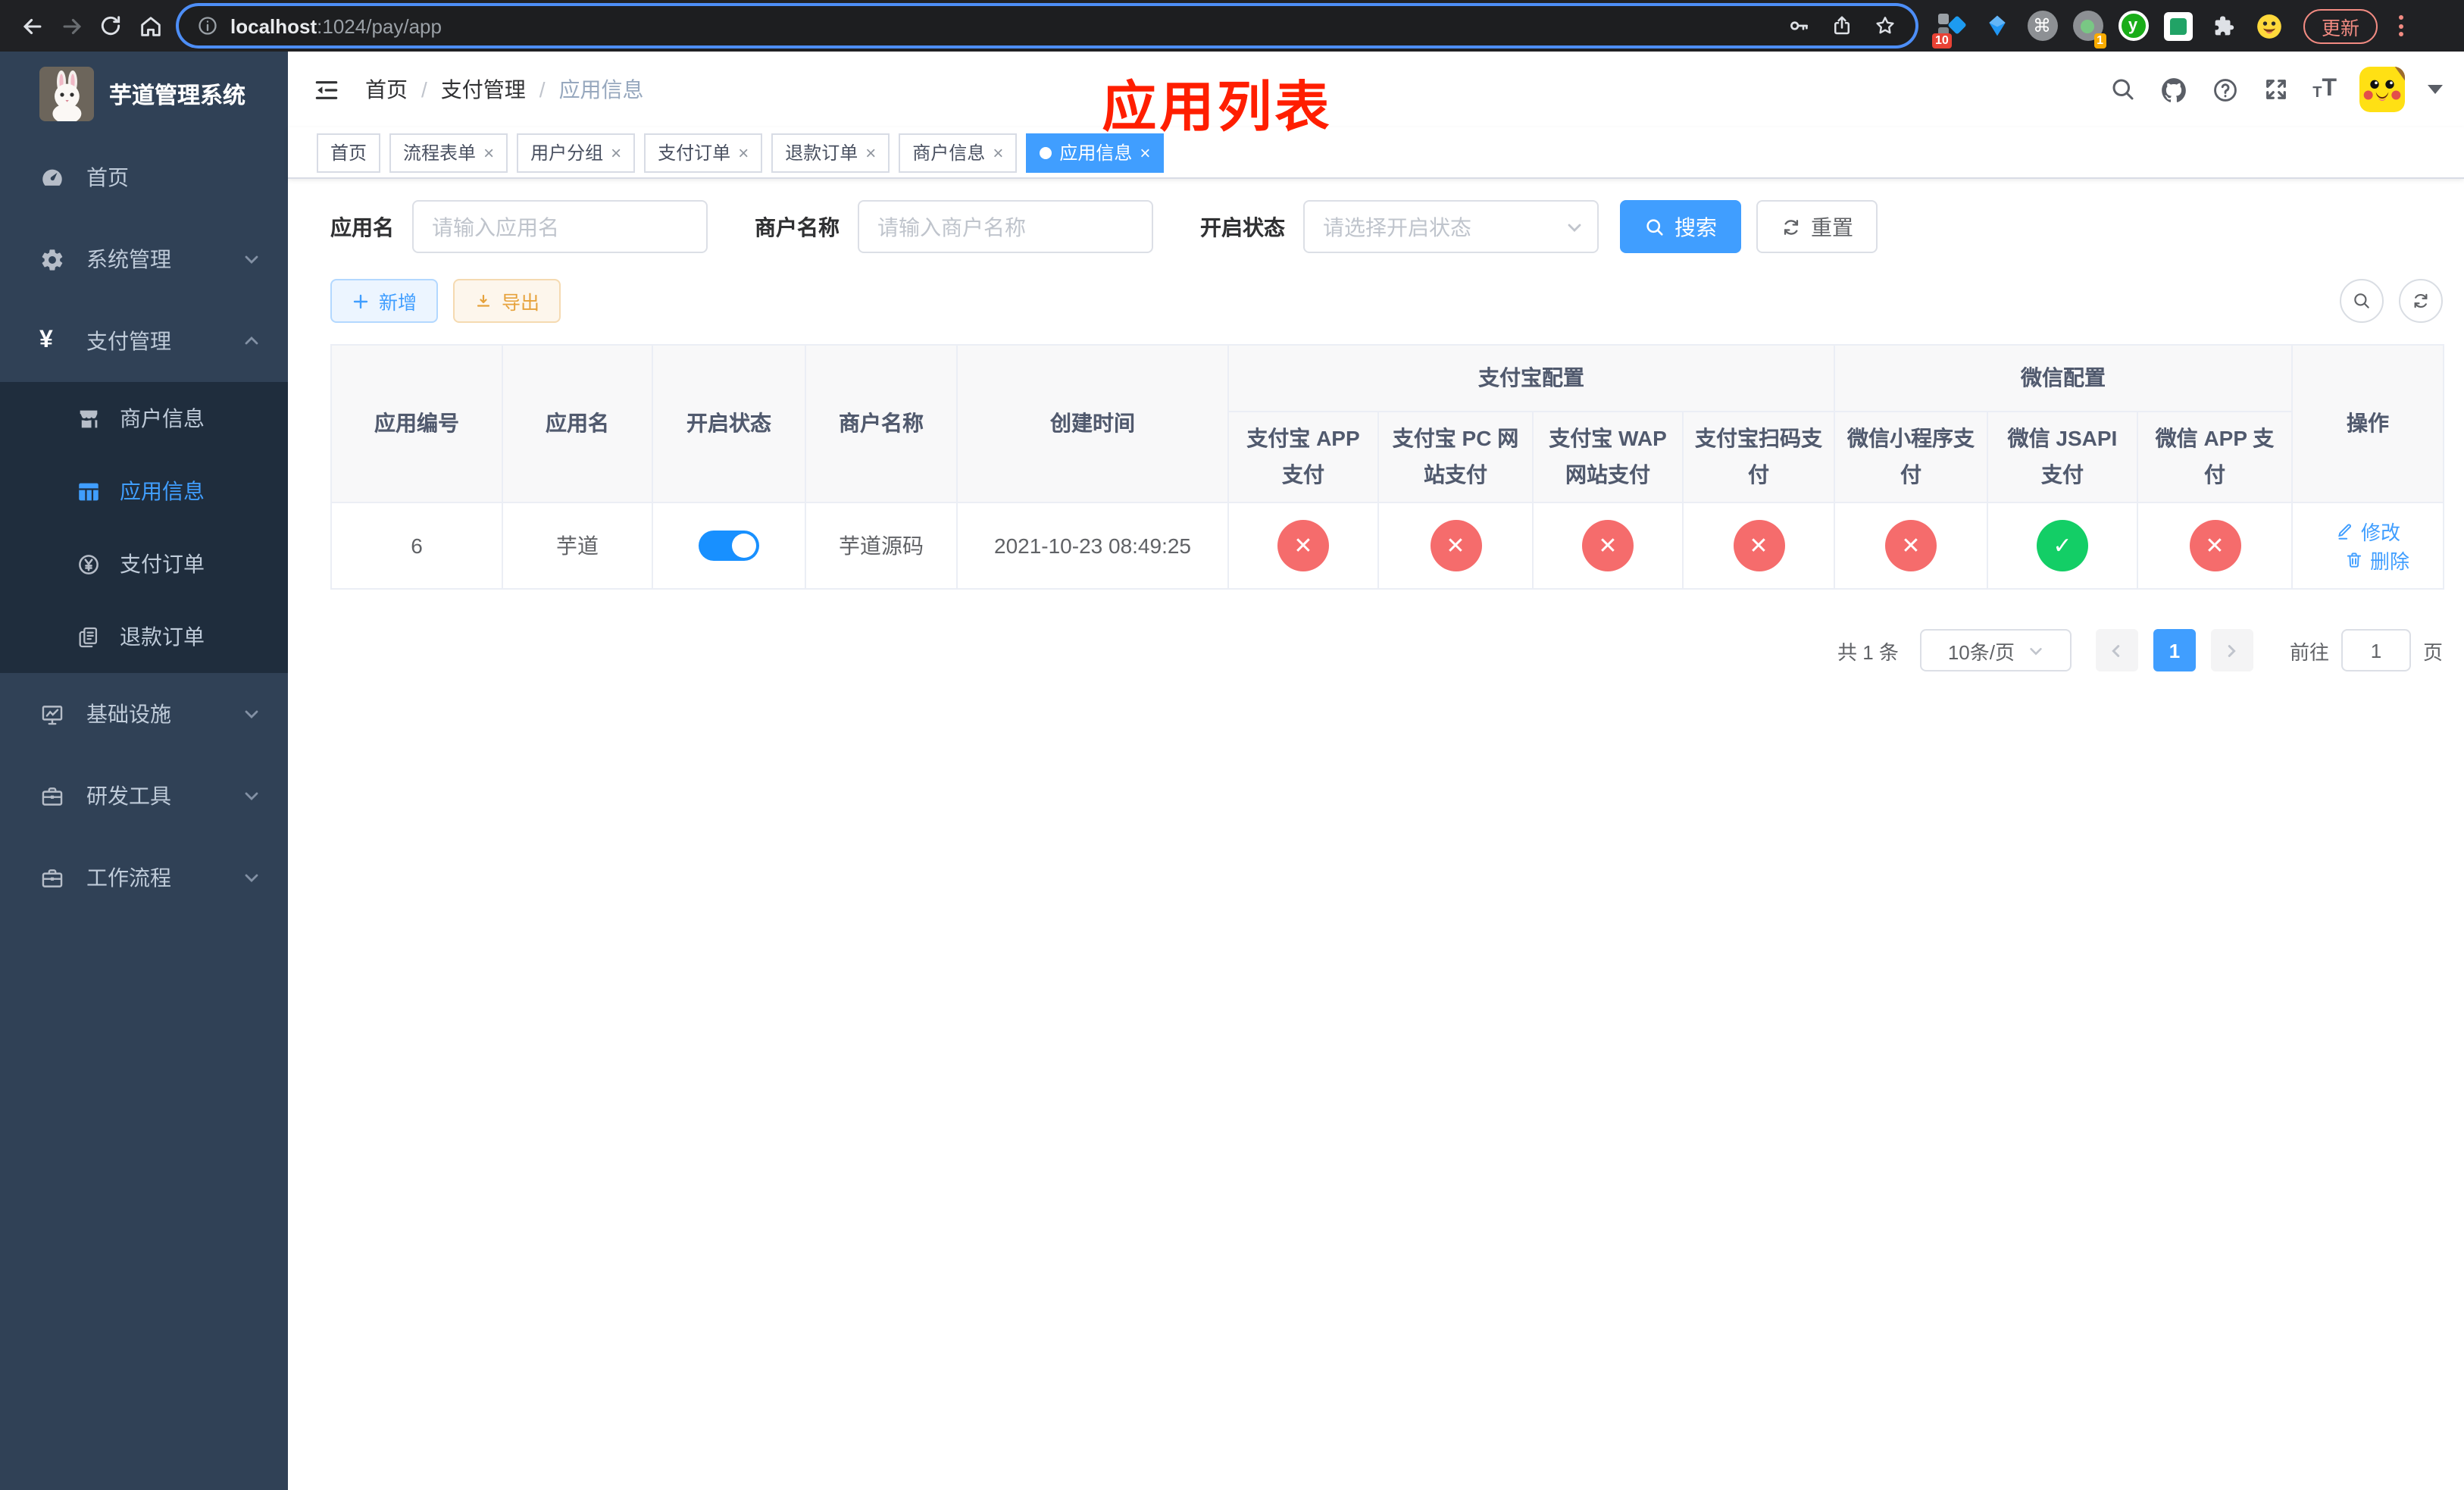 The image size is (2464, 1490). Describe the element at coordinates (2269, 26) in the screenshot. I see `emoji-extension-icon` at that location.